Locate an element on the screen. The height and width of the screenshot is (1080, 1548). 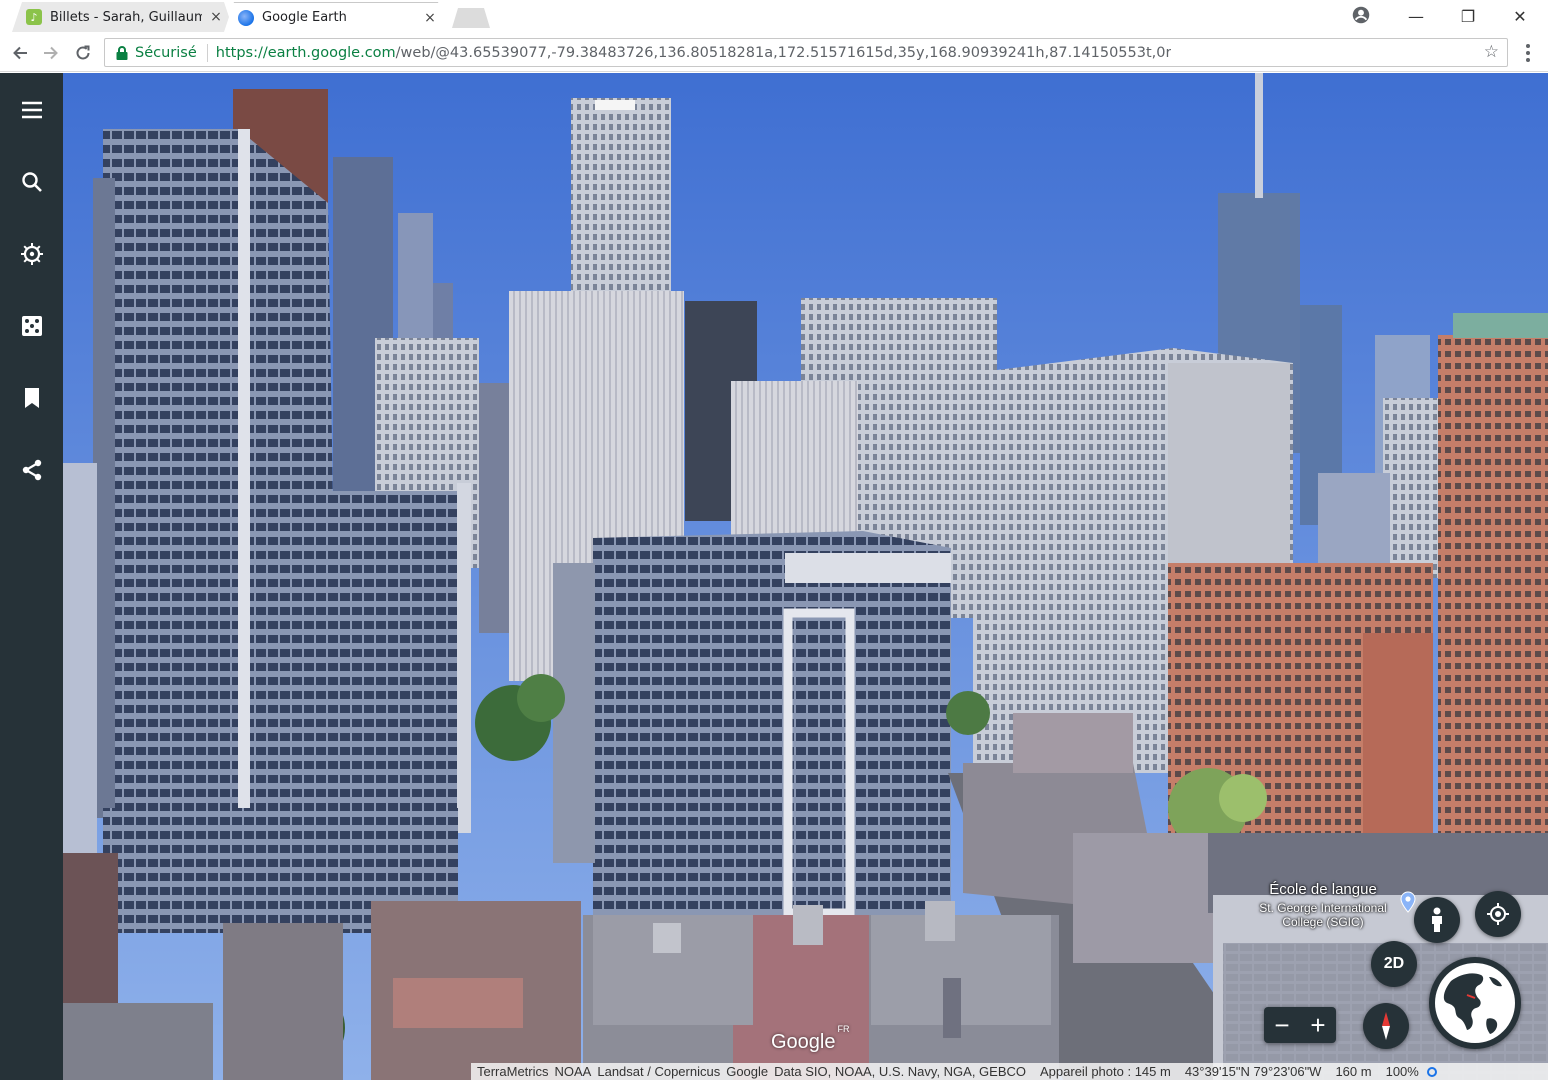
crosshair-icon is located at coordinates (1498, 914).